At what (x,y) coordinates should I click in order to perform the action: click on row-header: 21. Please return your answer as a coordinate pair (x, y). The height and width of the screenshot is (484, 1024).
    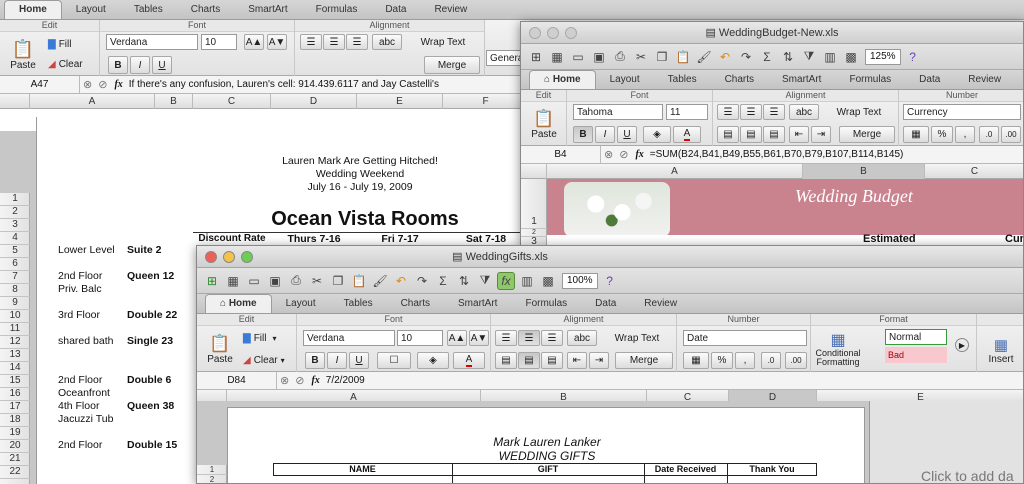
    Looking at the image, I should click on (15, 459).